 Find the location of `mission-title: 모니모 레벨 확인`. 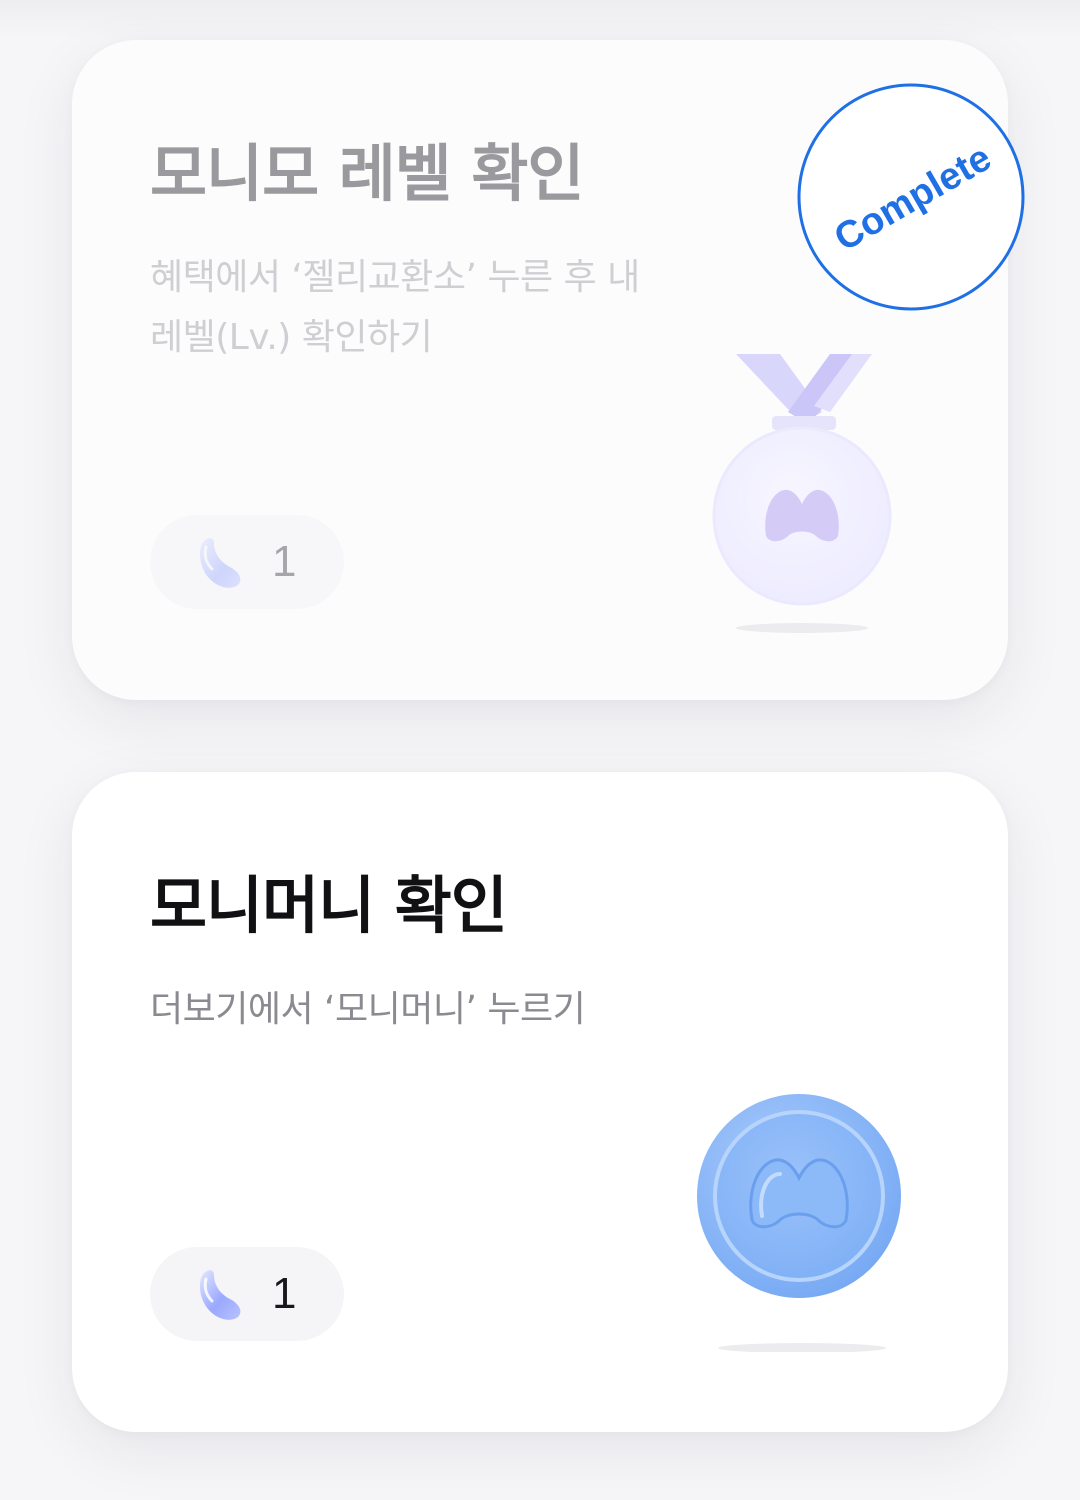

mission-title: 모니모 레벨 확인 is located at coordinates (367, 173).